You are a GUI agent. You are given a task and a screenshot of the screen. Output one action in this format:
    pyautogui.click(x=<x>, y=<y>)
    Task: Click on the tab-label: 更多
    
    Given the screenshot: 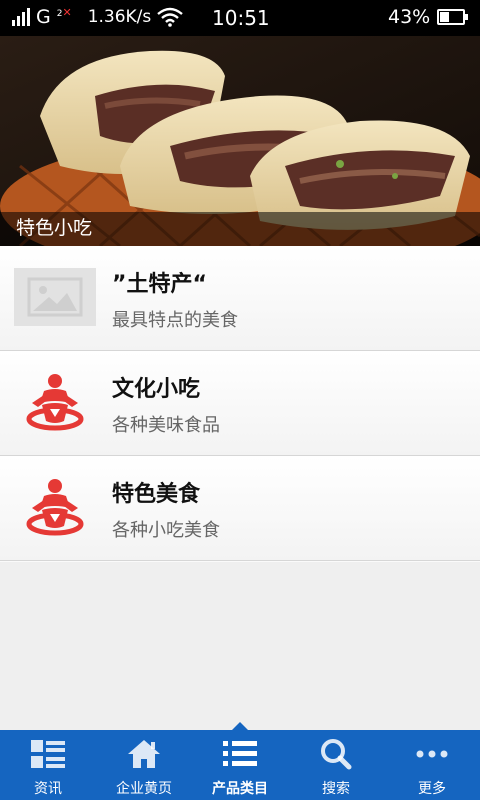 What is the action you would take?
    pyautogui.click(x=432, y=789)
    